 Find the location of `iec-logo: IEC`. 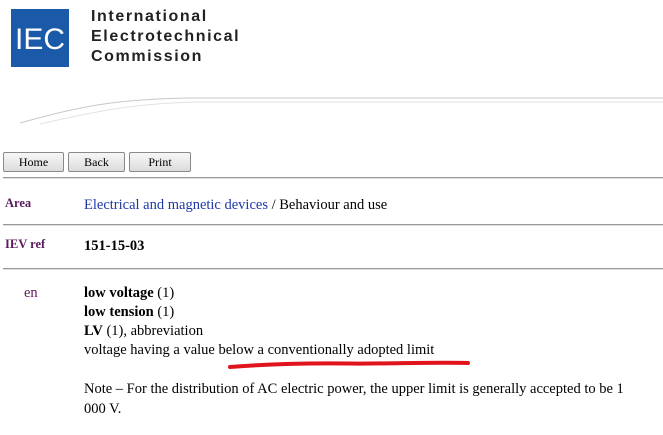

iec-logo: IEC is located at coordinates (40, 38).